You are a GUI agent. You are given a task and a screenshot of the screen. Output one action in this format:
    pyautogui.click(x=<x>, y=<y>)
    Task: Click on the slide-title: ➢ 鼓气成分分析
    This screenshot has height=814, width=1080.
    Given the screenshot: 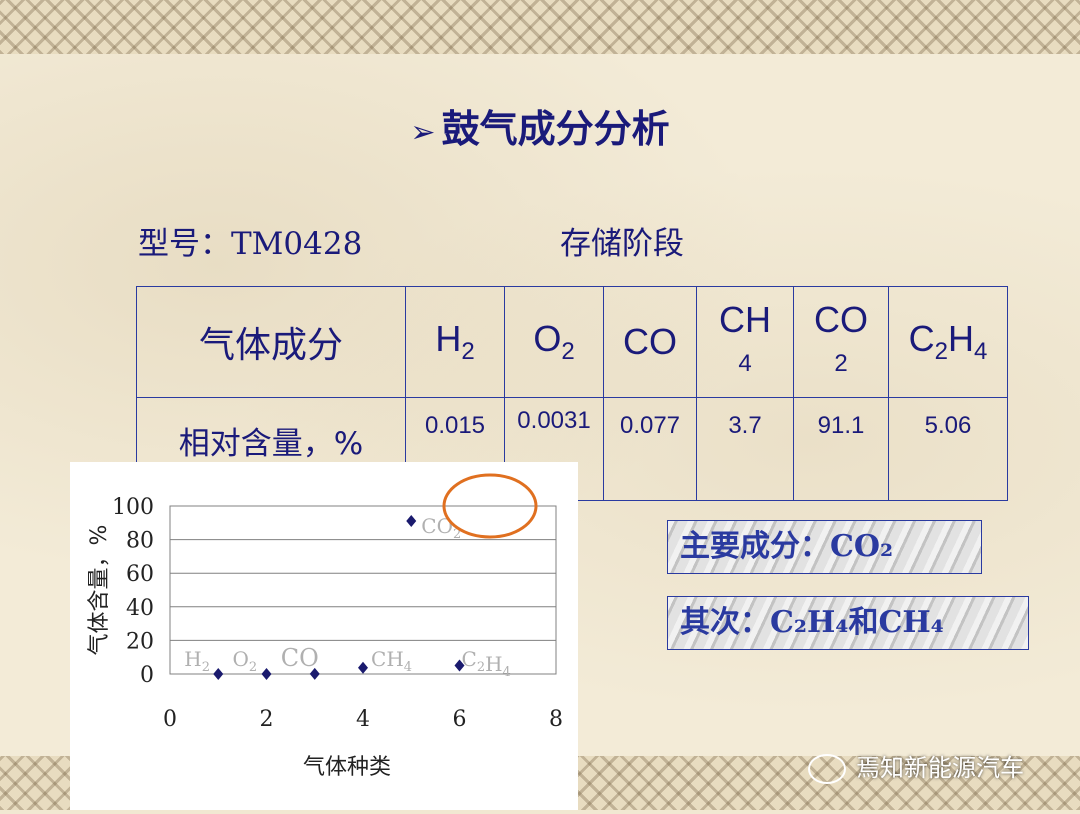 What is the action you would take?
    pyautogui.click(x=540, y=125)
    